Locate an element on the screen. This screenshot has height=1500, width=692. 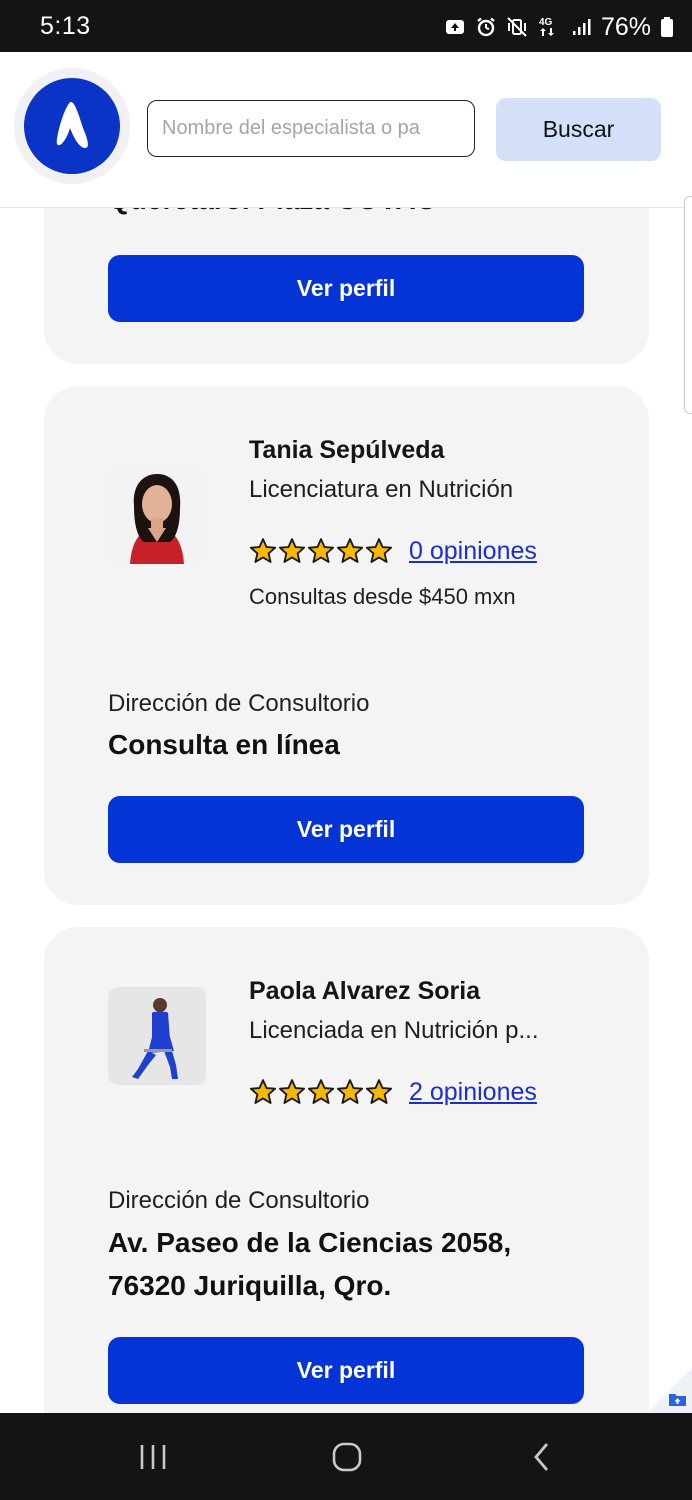
app-header: Buscar is located at coordinates (346, 130).